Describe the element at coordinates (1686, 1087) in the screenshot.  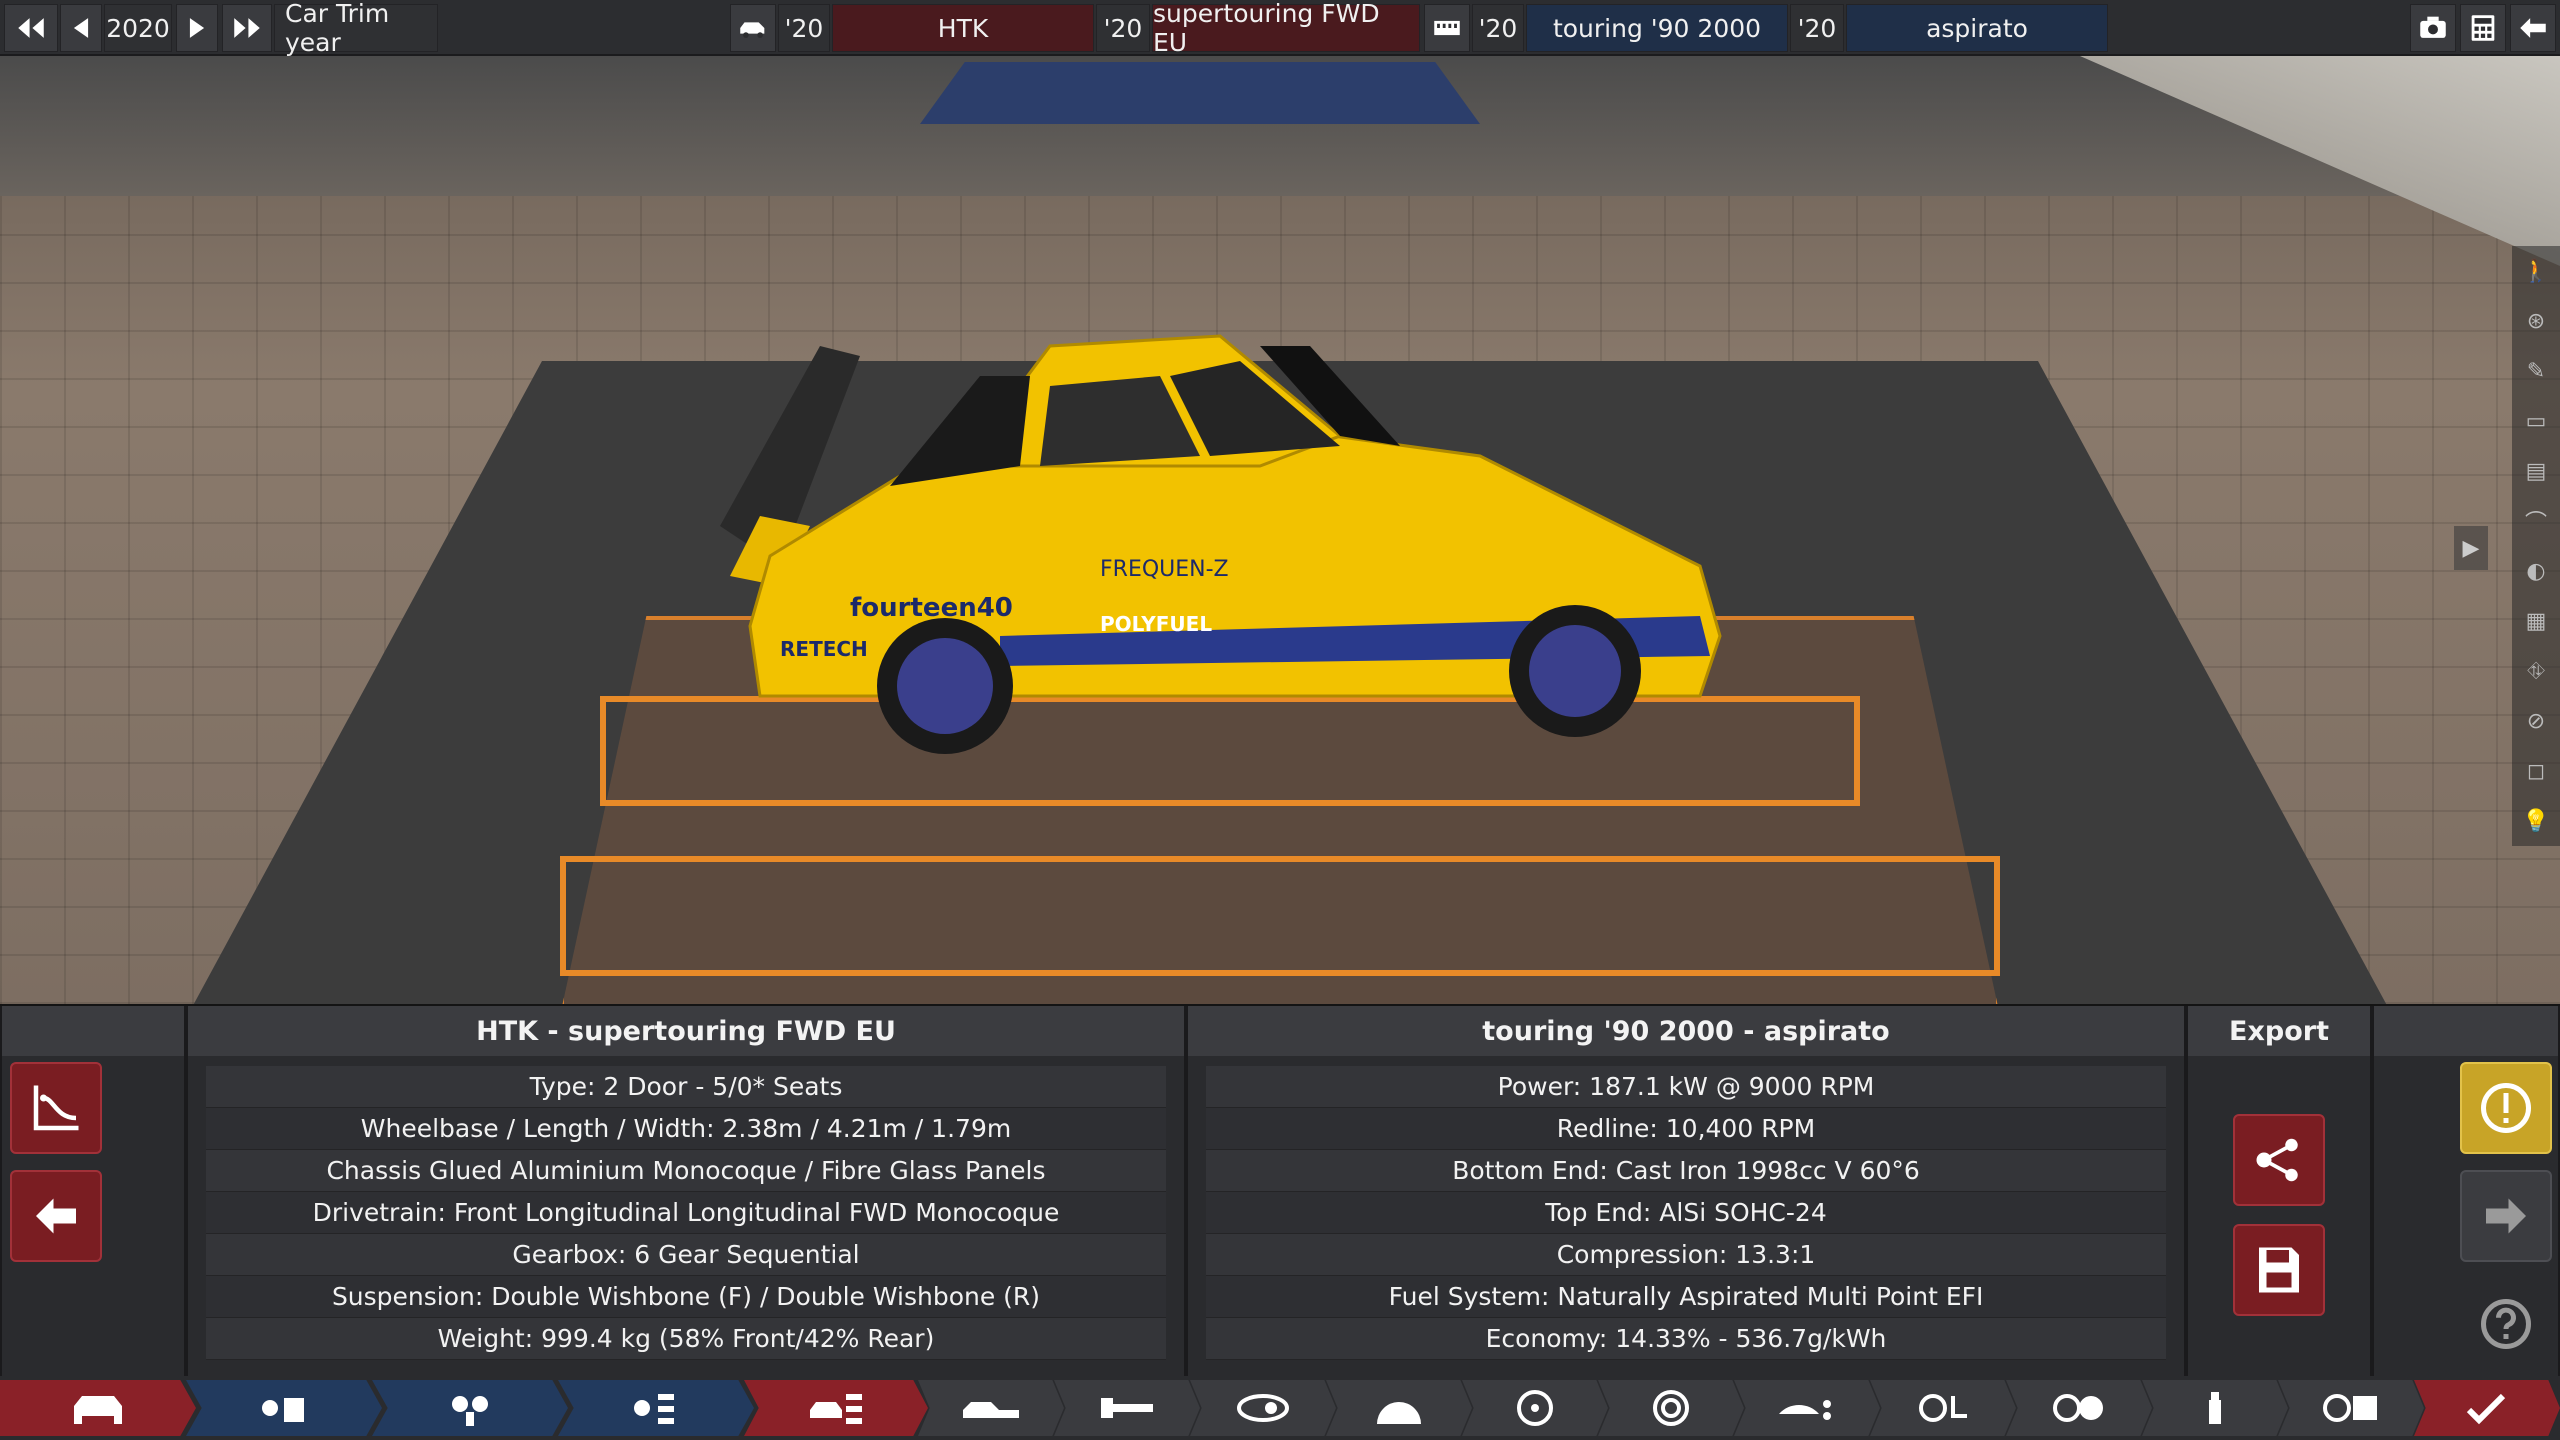
I see `engine-power-row: Power: 187.1 kW @ 9000 RPM` at that location.